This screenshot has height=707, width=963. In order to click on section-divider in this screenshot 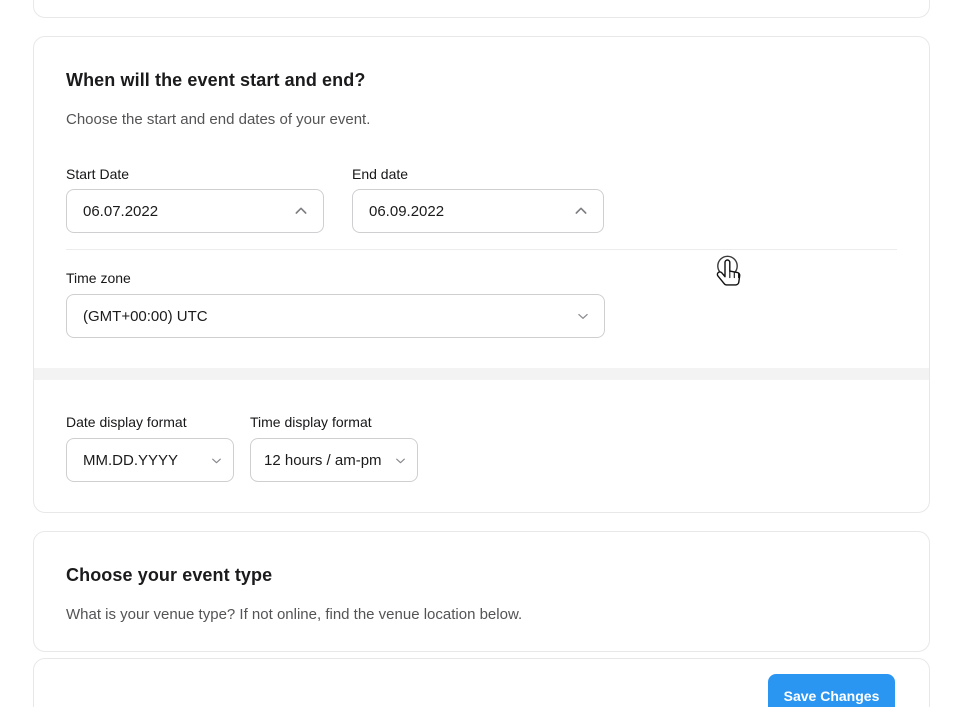, I will do `click(481, 249)`.